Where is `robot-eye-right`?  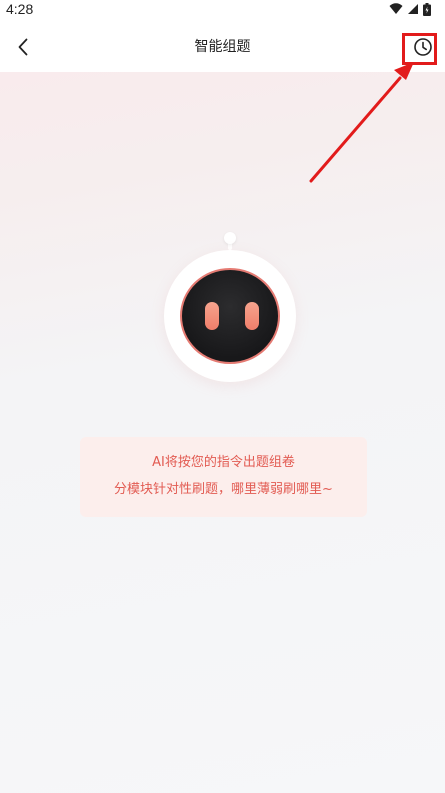 robot-eye-right is located at coordinates (252, 316).